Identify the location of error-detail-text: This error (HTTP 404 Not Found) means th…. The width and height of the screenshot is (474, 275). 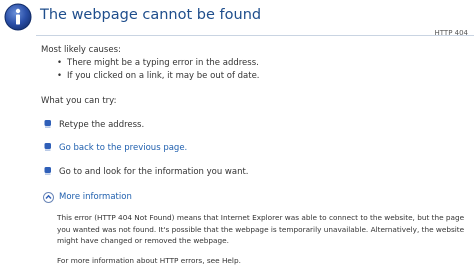
(261, 229).